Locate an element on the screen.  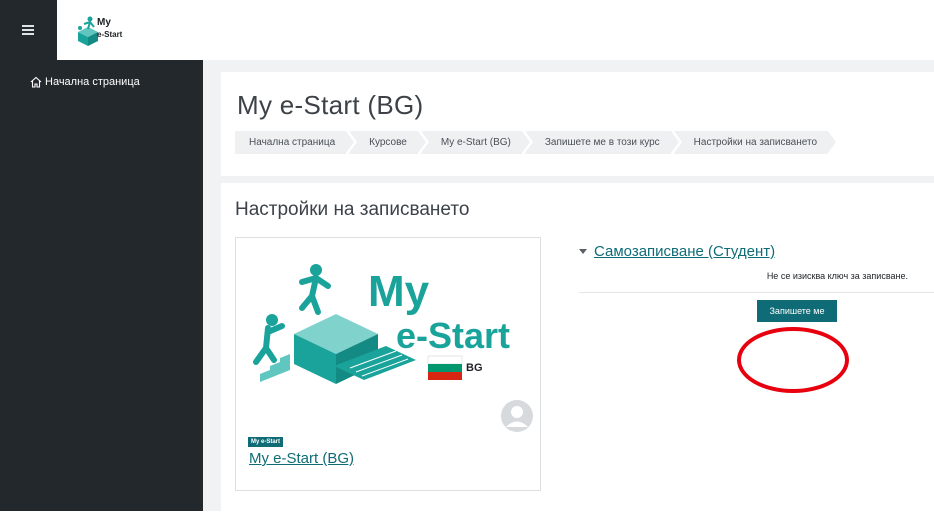
enrol-method-toggle: Самозаписване (Студент) is located at coordinates (677, 251).